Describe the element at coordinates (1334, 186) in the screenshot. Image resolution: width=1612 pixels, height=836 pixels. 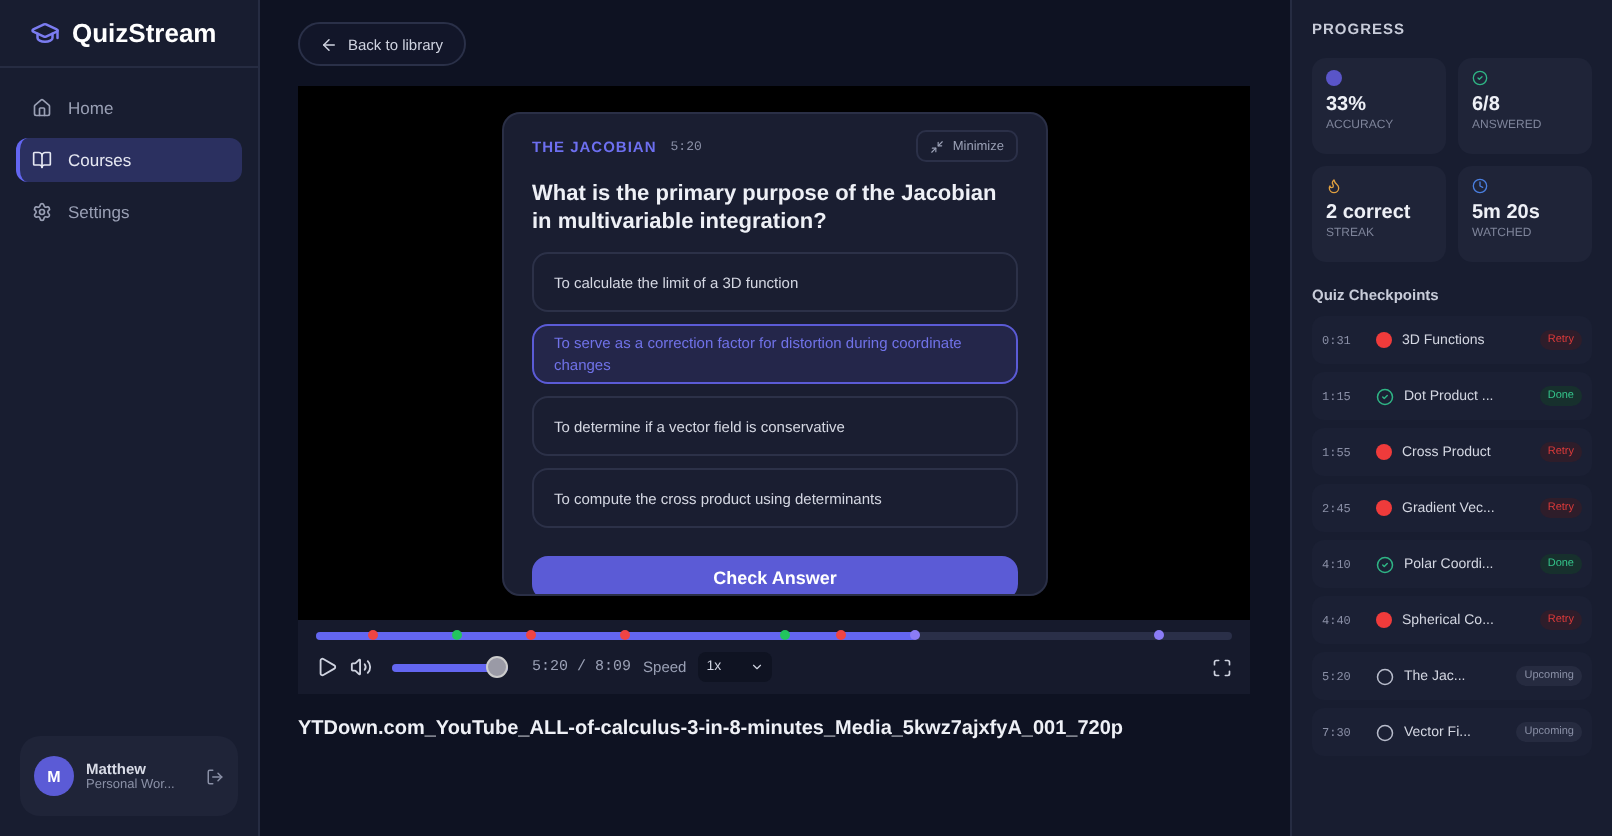
I see `flame-icon` at that location.